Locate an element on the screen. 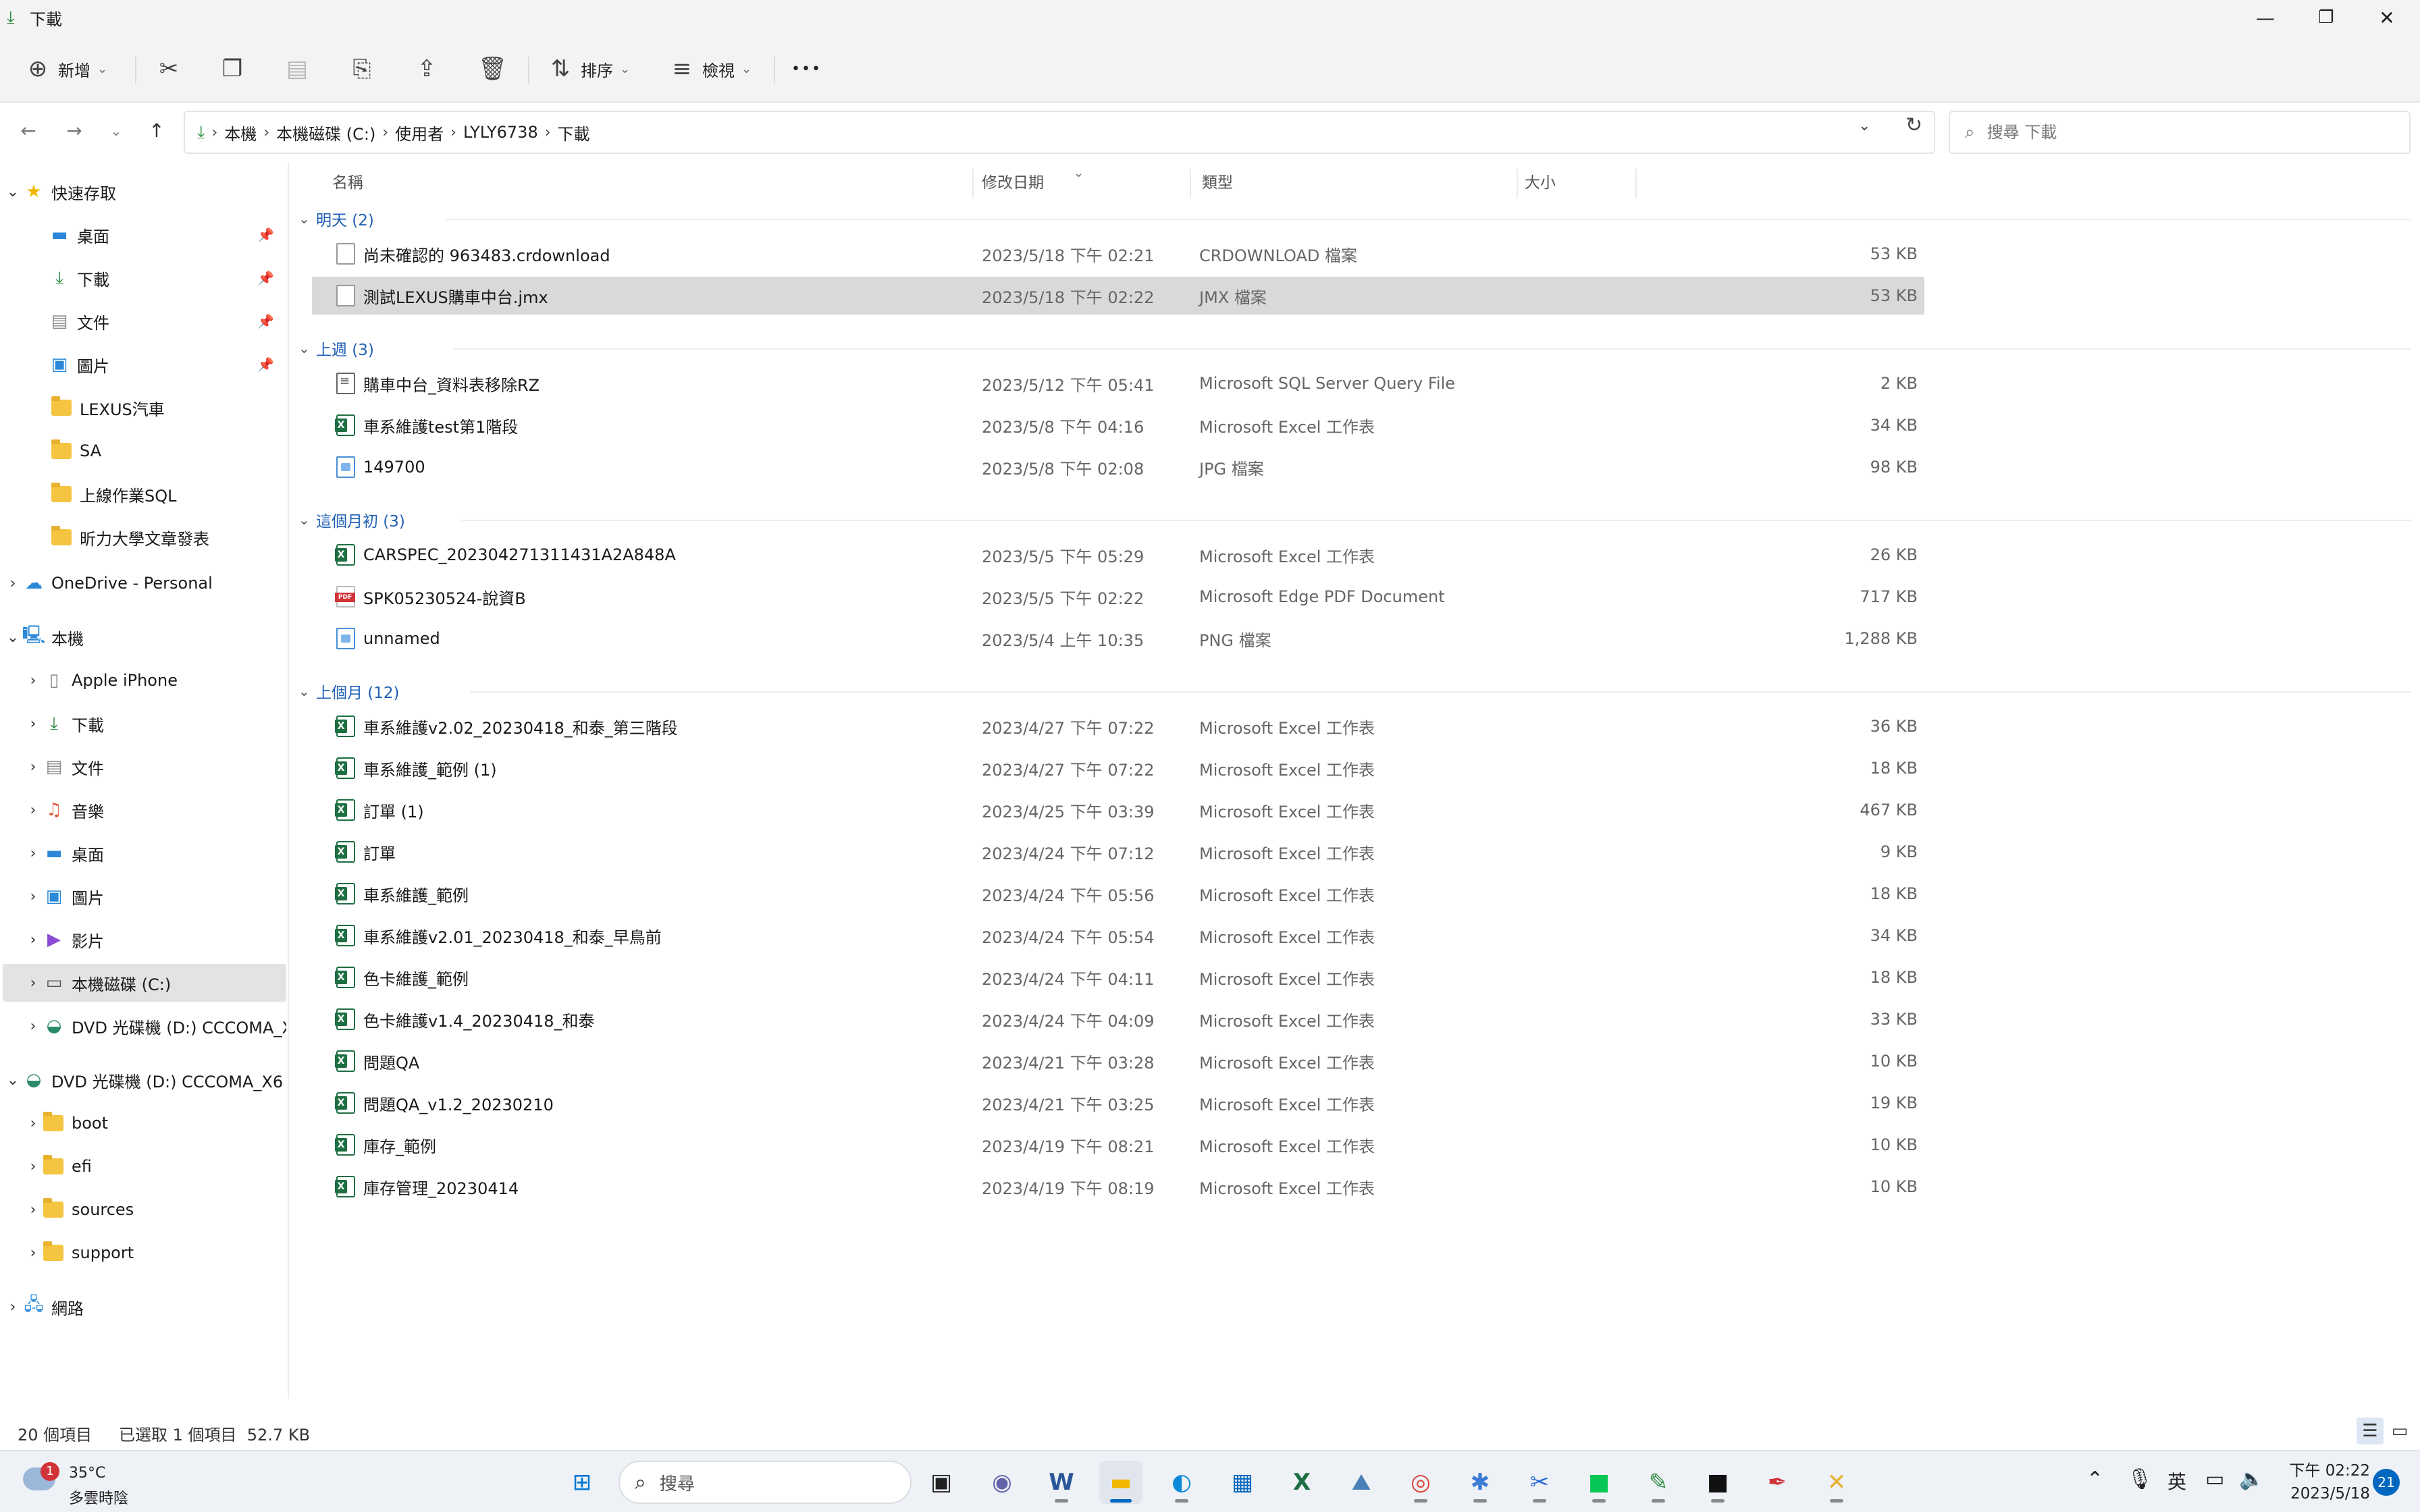  group-header: ⌄ 上週 (3) is located at coordinates (336, 349).